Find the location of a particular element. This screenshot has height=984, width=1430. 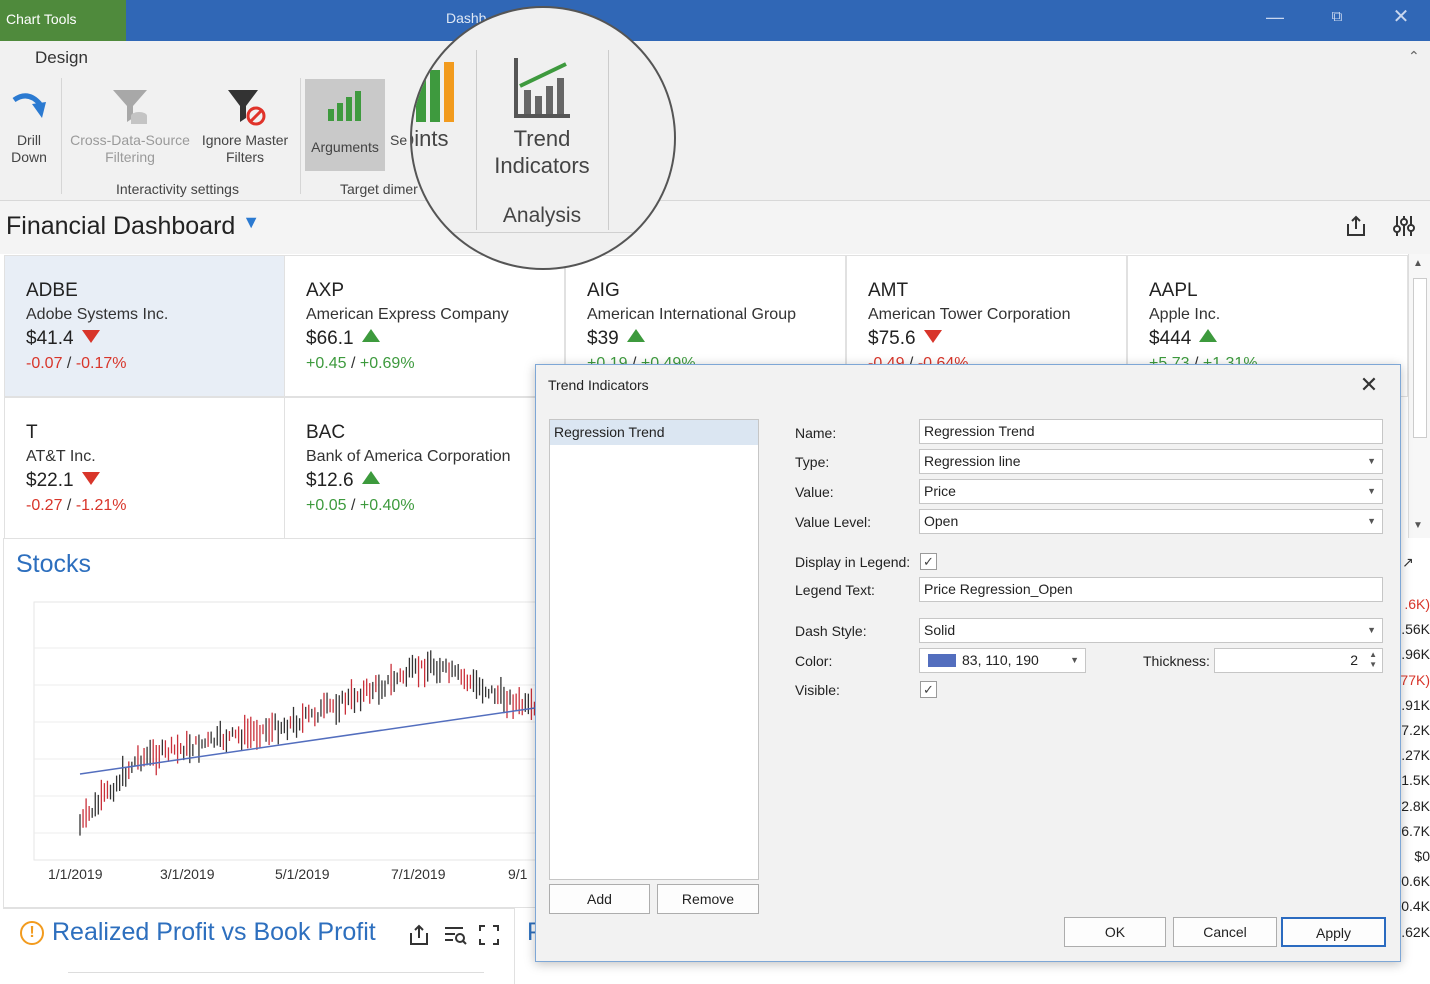

company-name: AT&T Inc. is located at coordinates (61, 456).